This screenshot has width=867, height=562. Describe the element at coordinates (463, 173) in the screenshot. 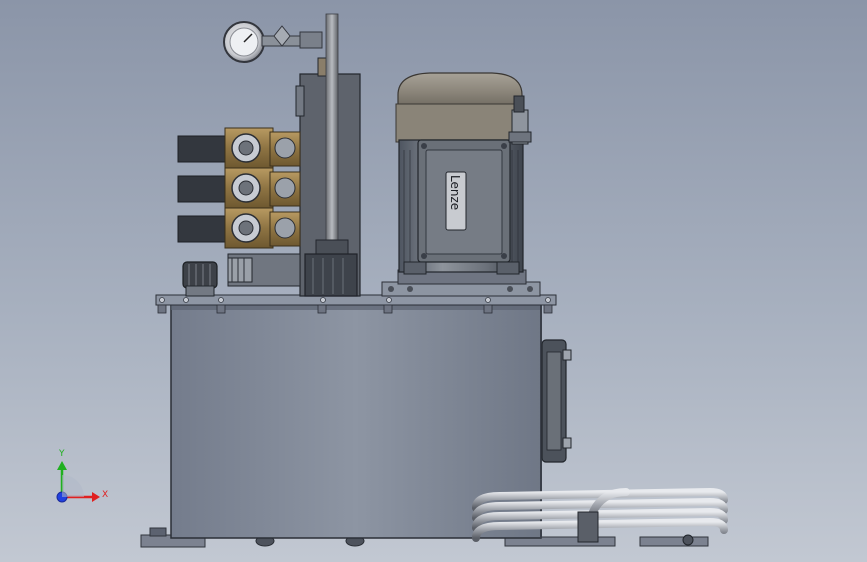

I see `electric-motor: Lenze` at that location.